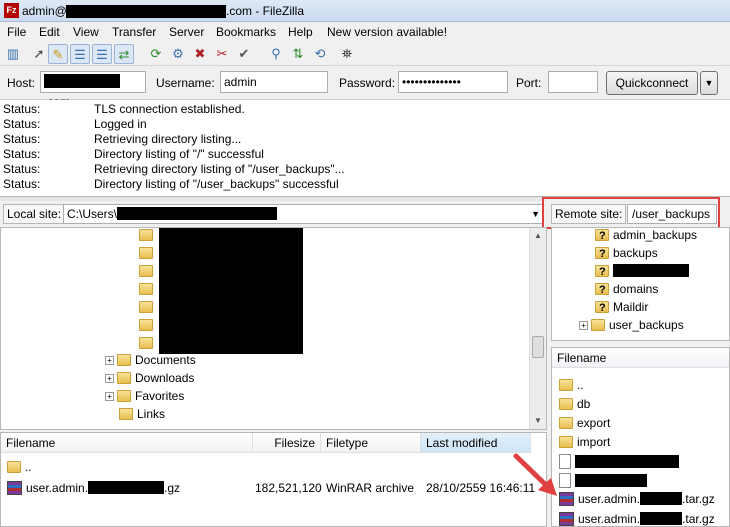 Image resolution: width=730 pixels, height=527 pixels. Describe the element at coordinates (82, 81) in the screenshot. I see `redacted-host` at that location.